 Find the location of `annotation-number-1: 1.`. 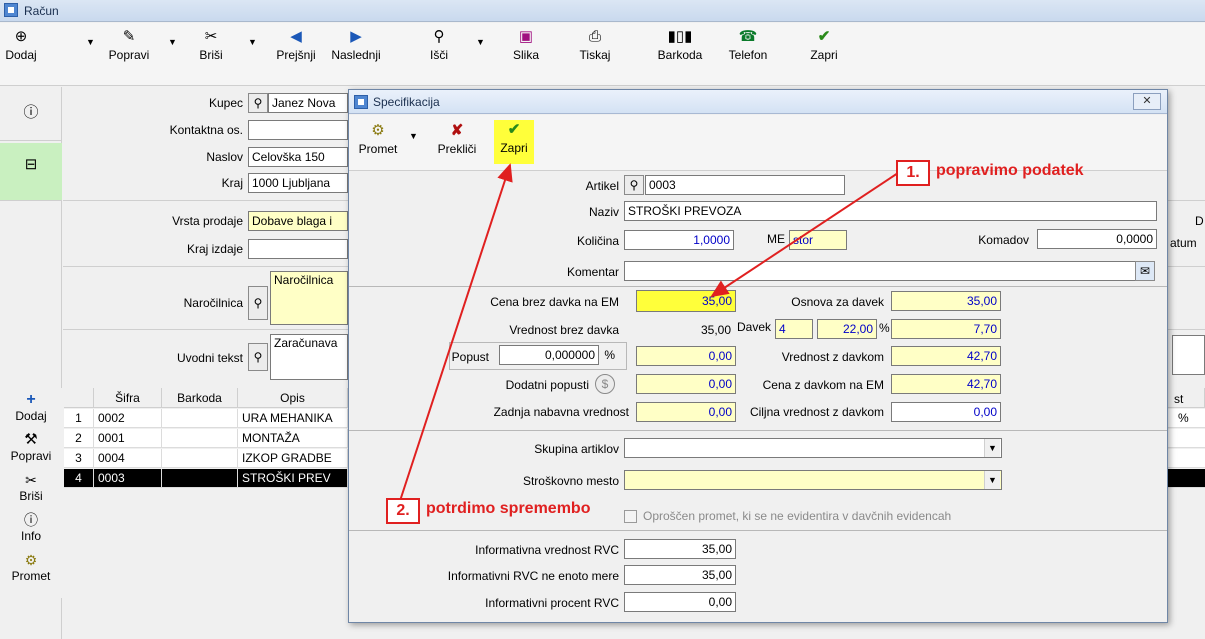

annotation-number-1: 1. is located at coordinates (913, 173).